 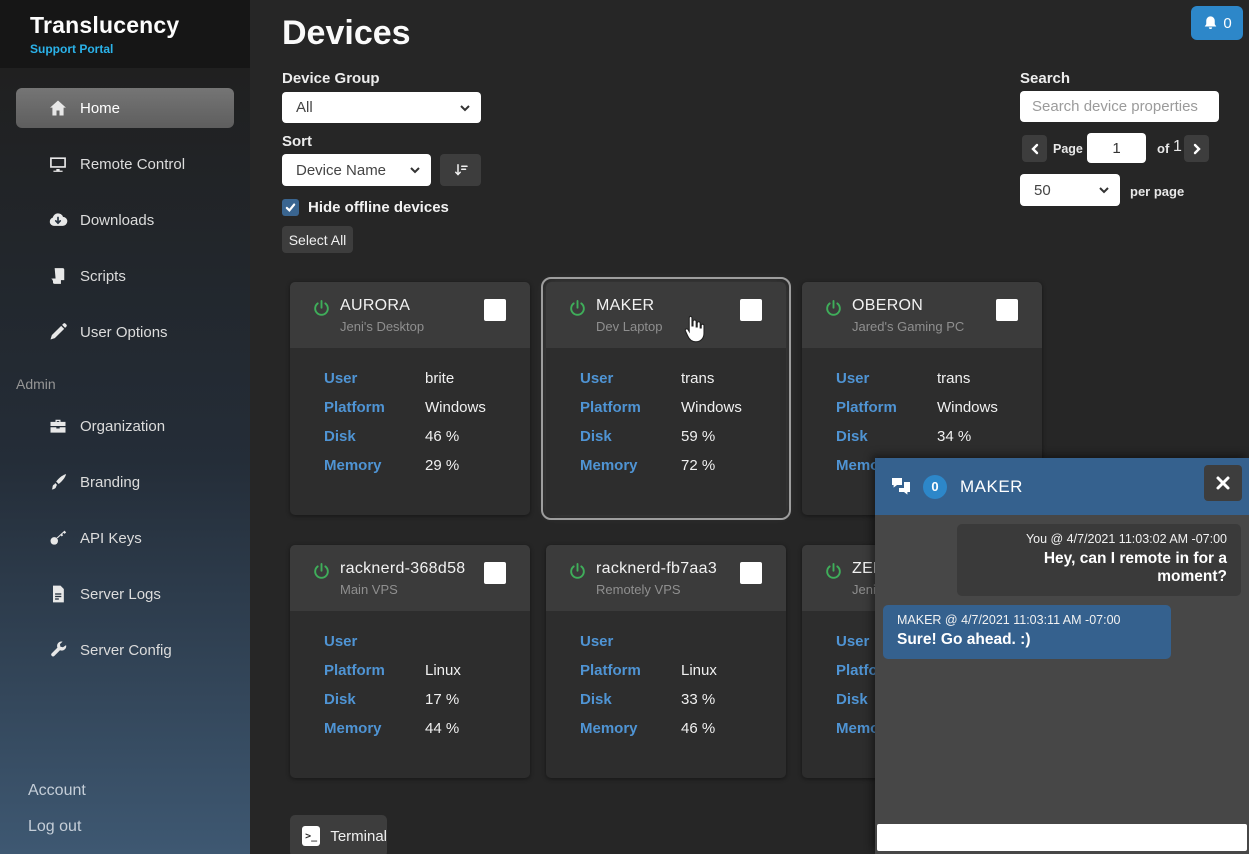 I want to click on chat-message-meta: MAKER @ 4/7/2021 11:03:11 AM -07:00, so click(x=1009, y=620).